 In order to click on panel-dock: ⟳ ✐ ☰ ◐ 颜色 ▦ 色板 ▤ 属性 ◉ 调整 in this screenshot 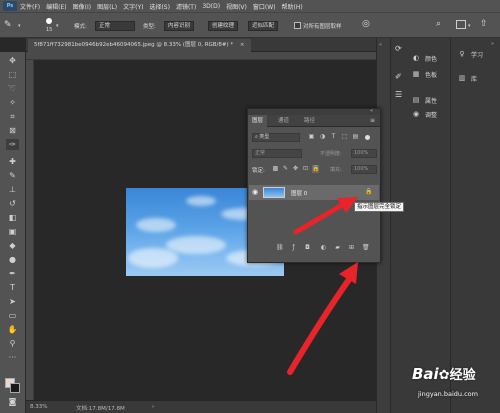, I will do `click(420, 225)`.